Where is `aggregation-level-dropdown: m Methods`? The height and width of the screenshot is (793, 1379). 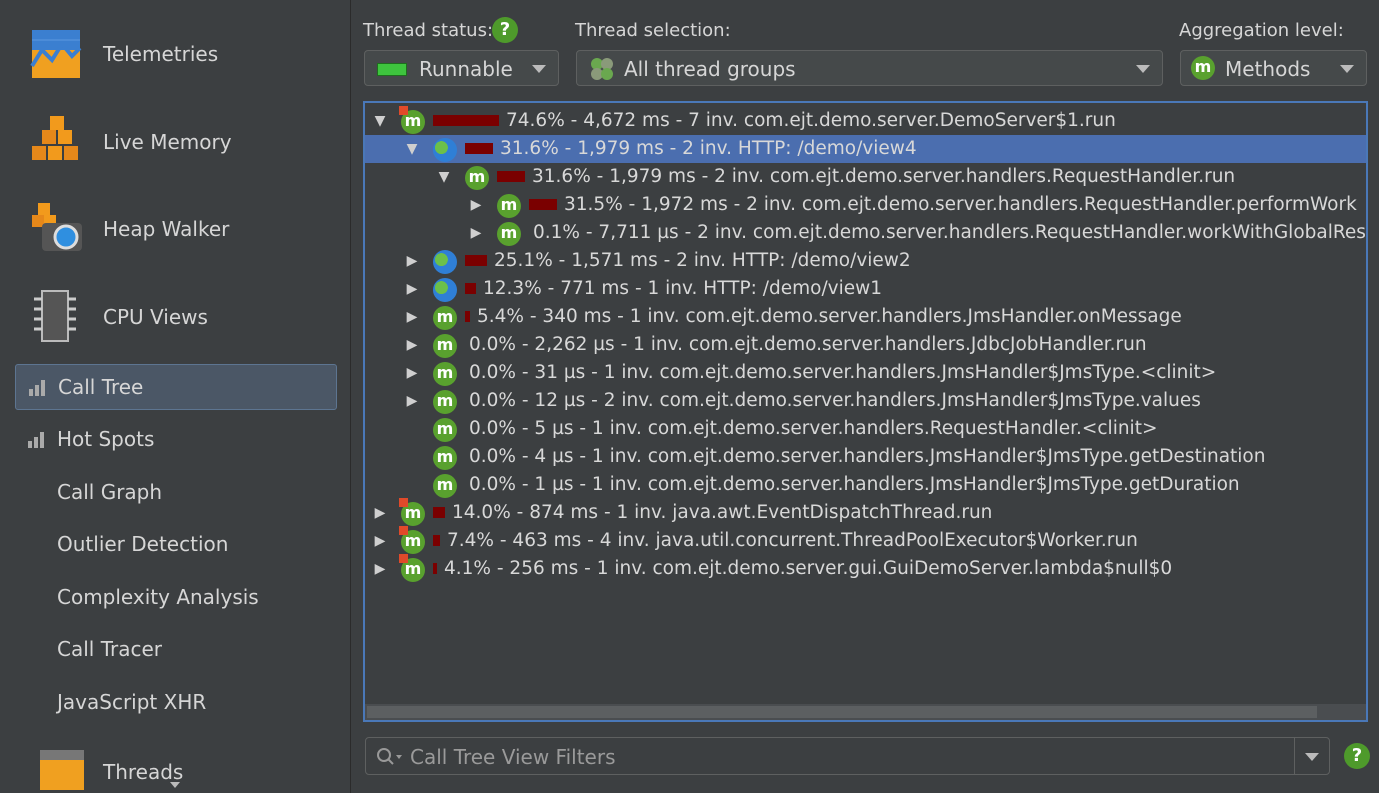
aggregation-level-dropdown: m Methods is located at coordinates (1273, 68).